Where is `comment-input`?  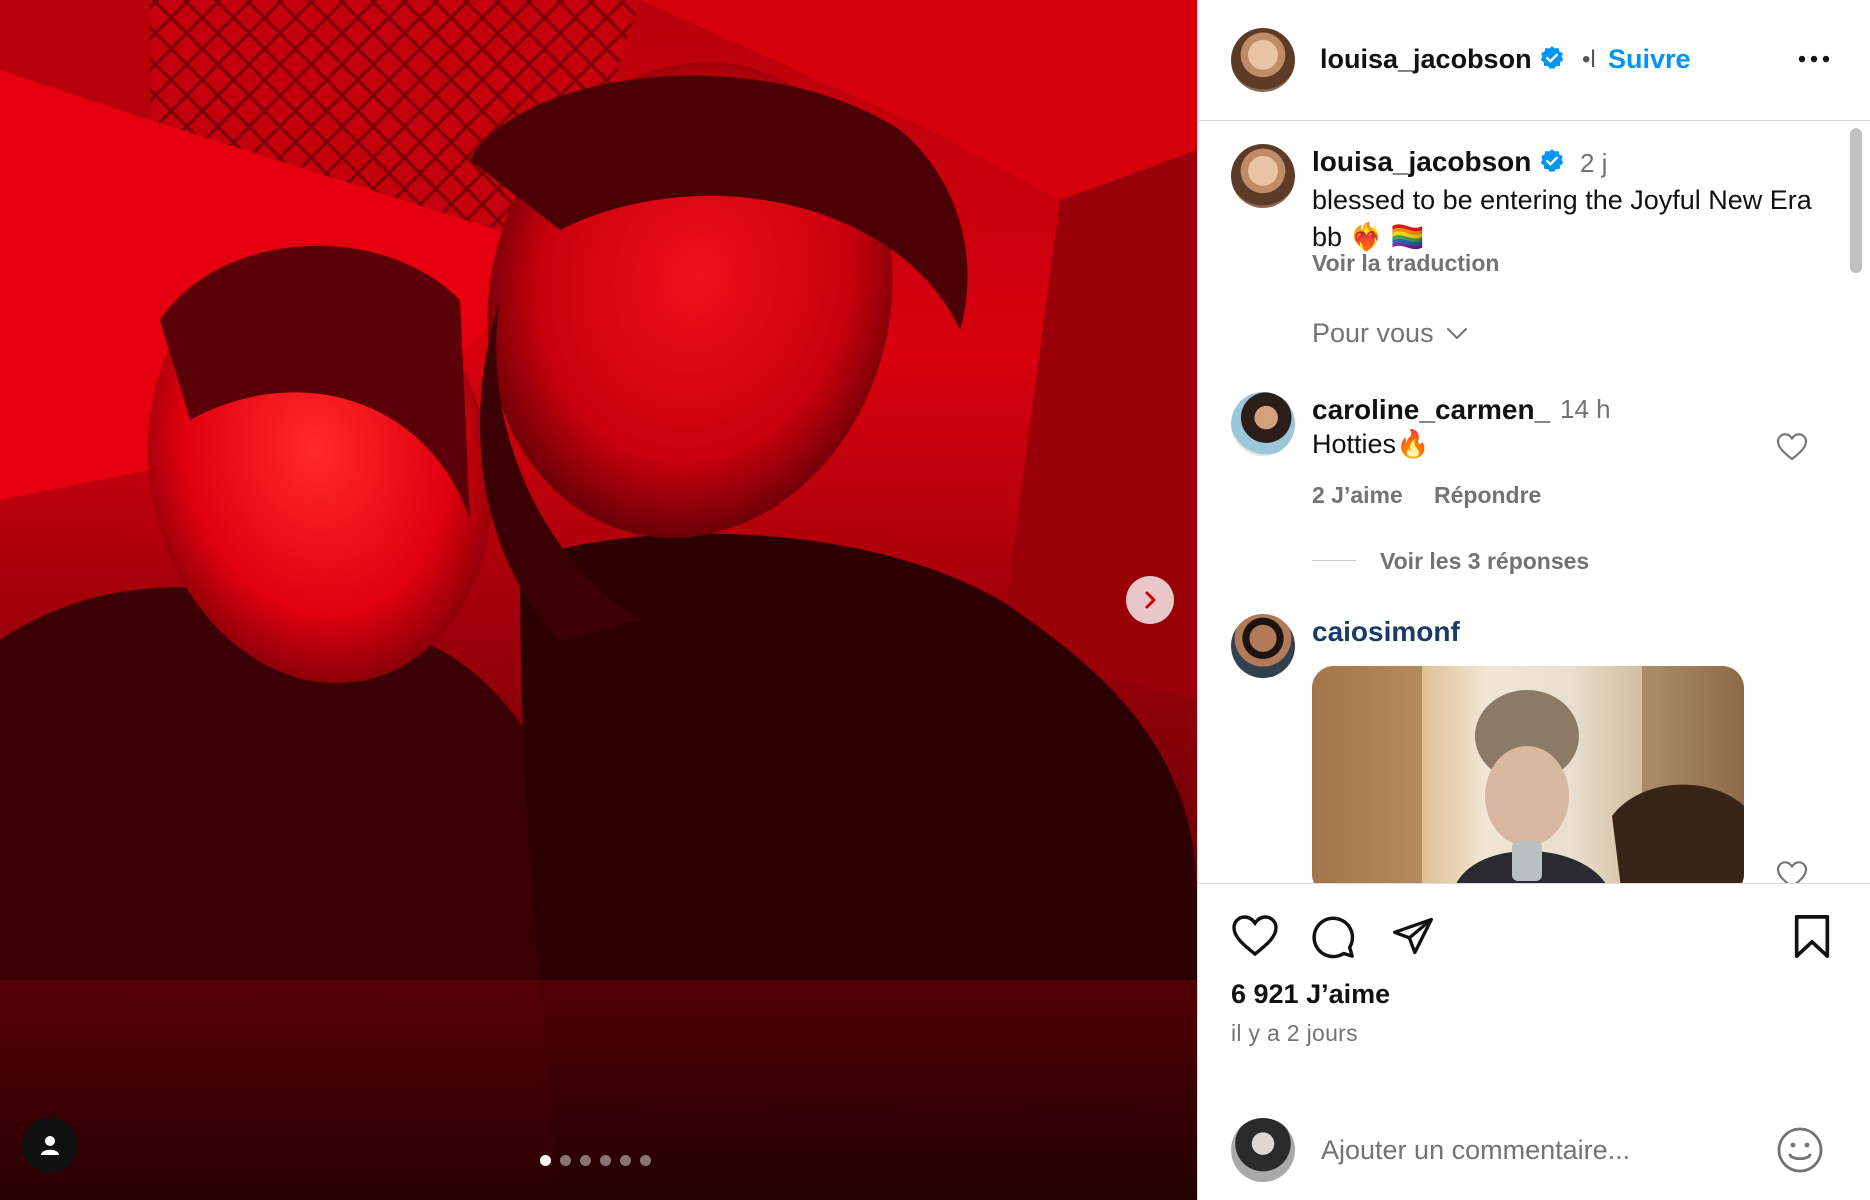
comment-input is located at coordinates (1531, 1150).